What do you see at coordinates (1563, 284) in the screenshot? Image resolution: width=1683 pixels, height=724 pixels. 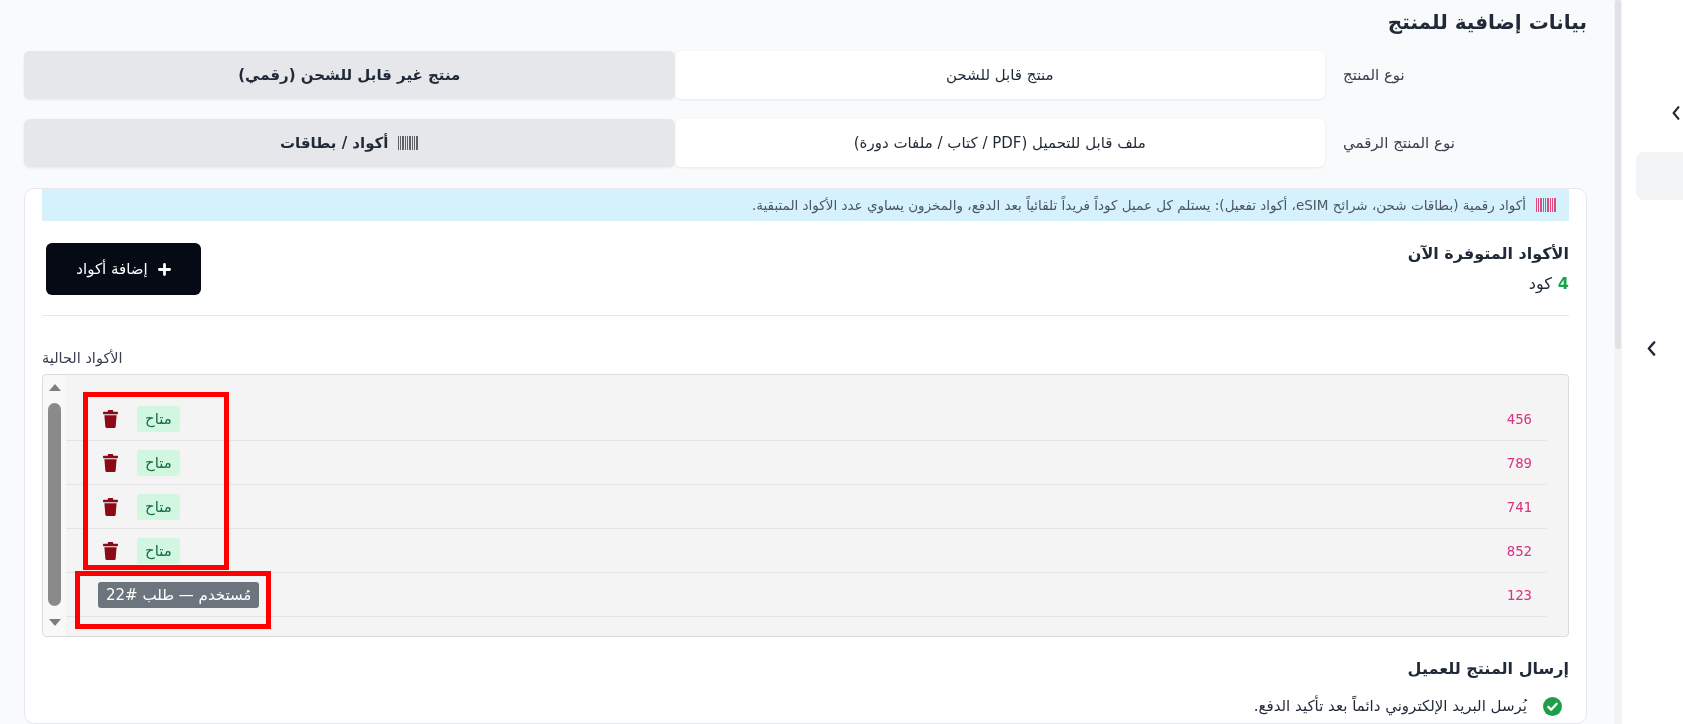 I see `count-value: 4` at bounding box center [1563, 284].